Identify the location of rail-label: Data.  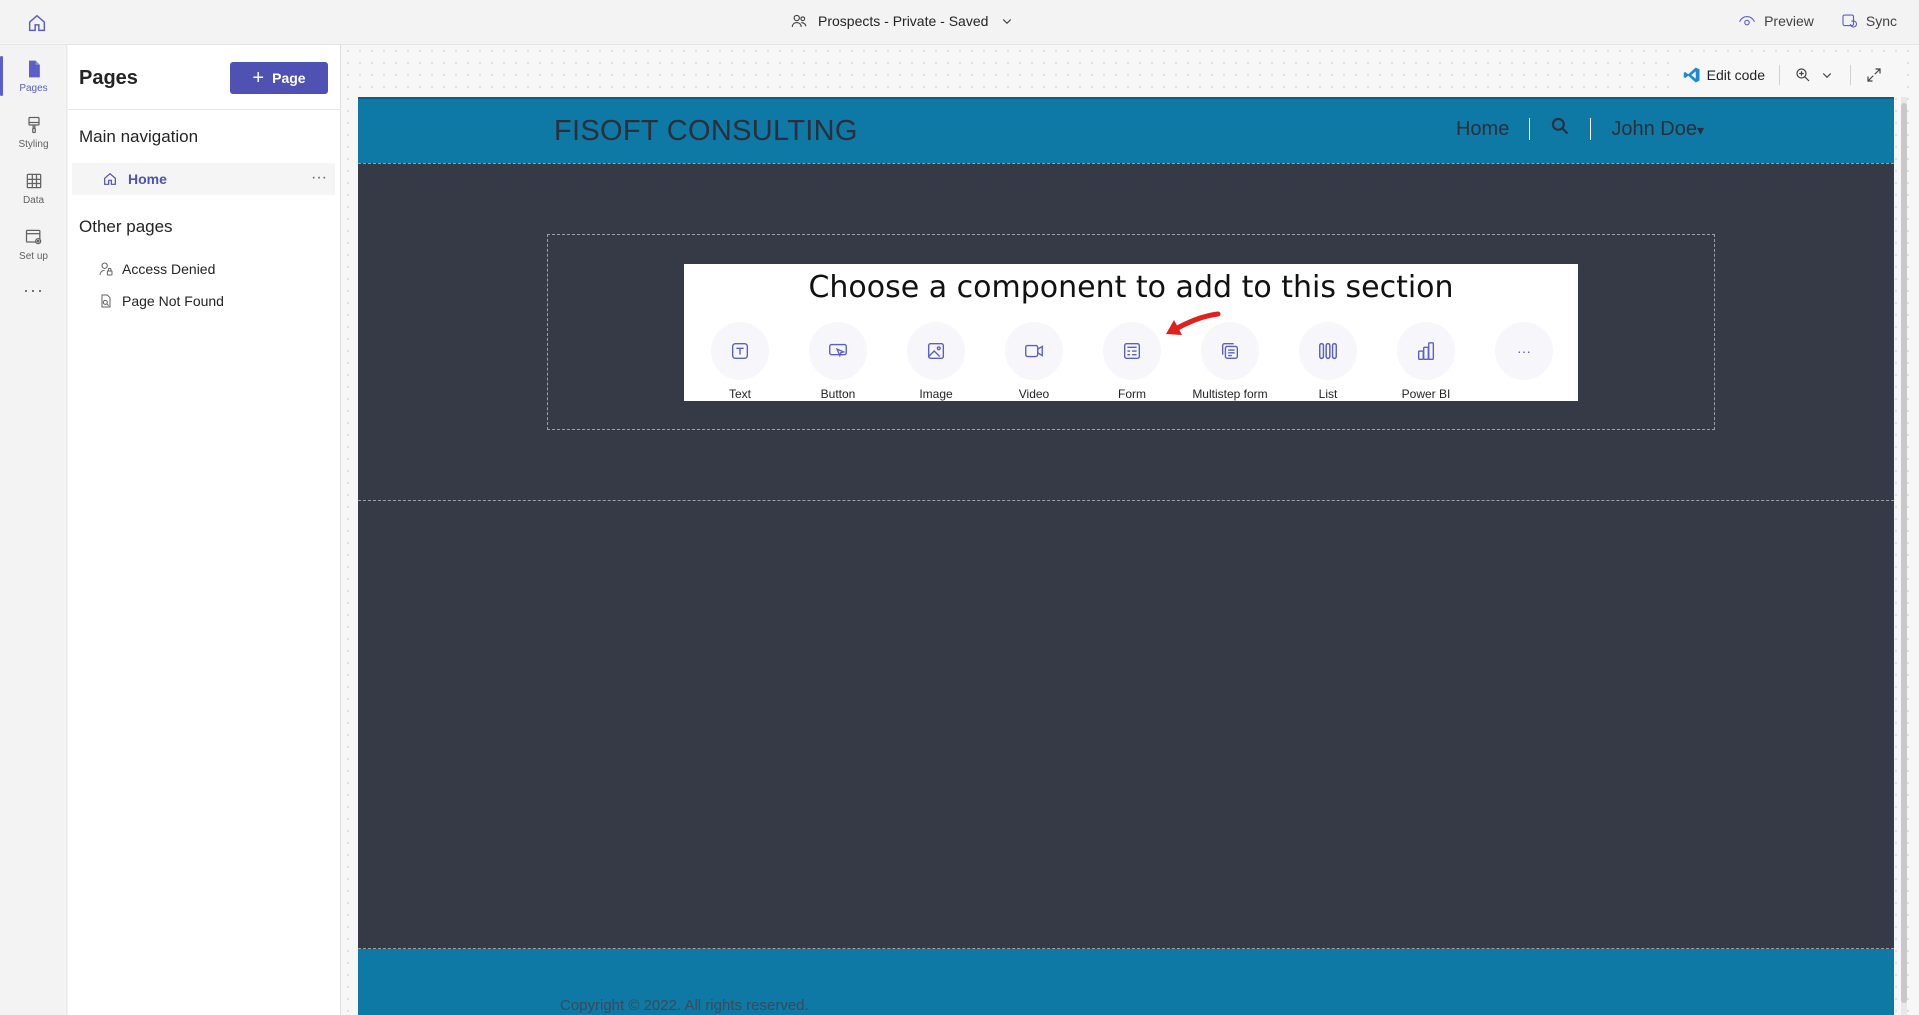
(33, 200).